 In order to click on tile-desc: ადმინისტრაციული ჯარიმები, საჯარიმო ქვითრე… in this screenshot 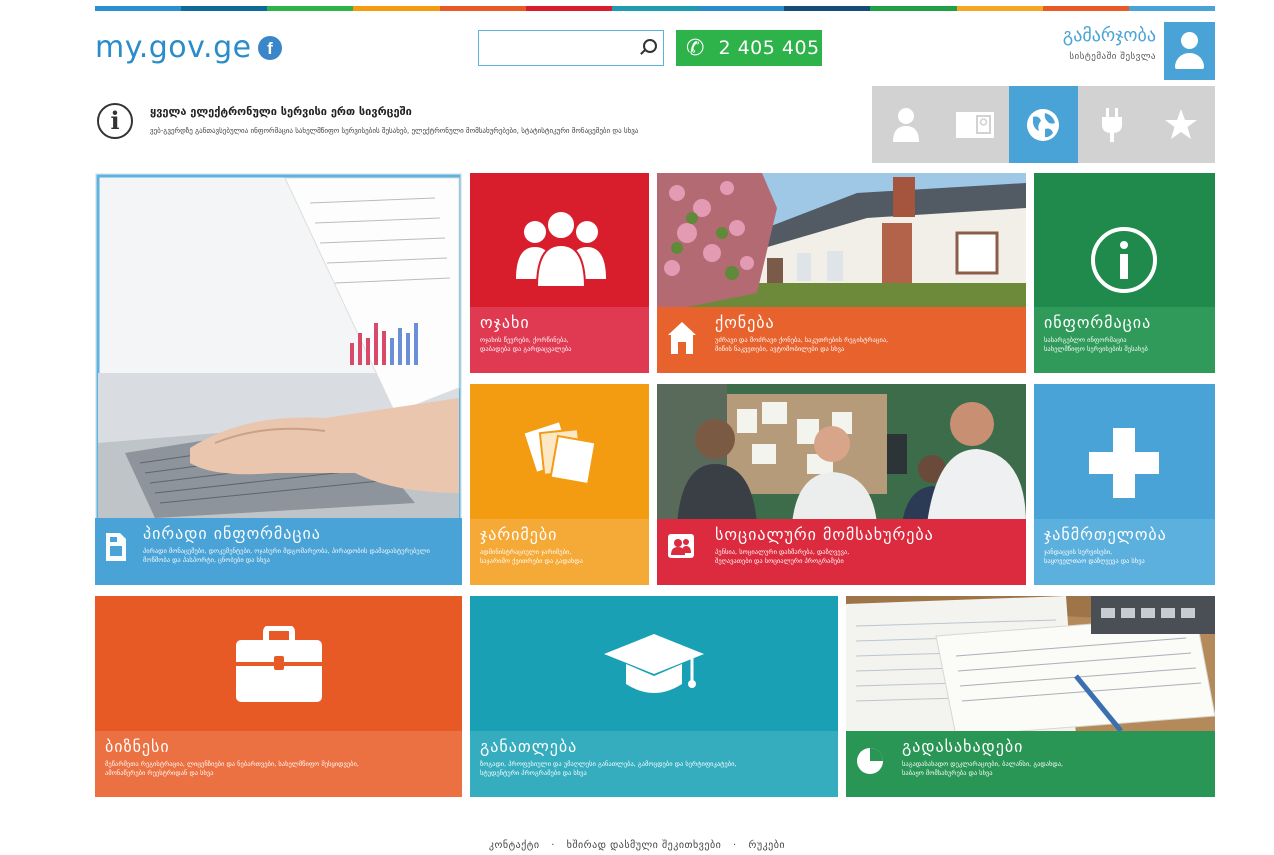, I will do `click(531, 556)`.